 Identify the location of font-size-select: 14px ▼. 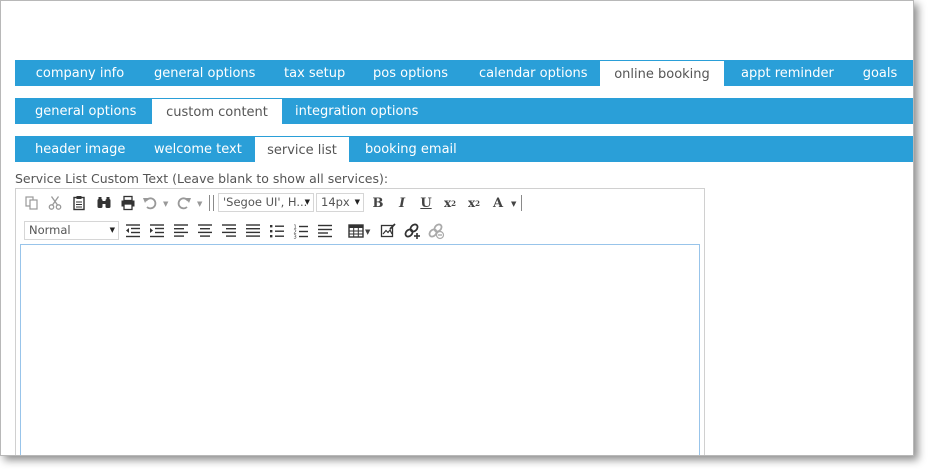
(340, 202).